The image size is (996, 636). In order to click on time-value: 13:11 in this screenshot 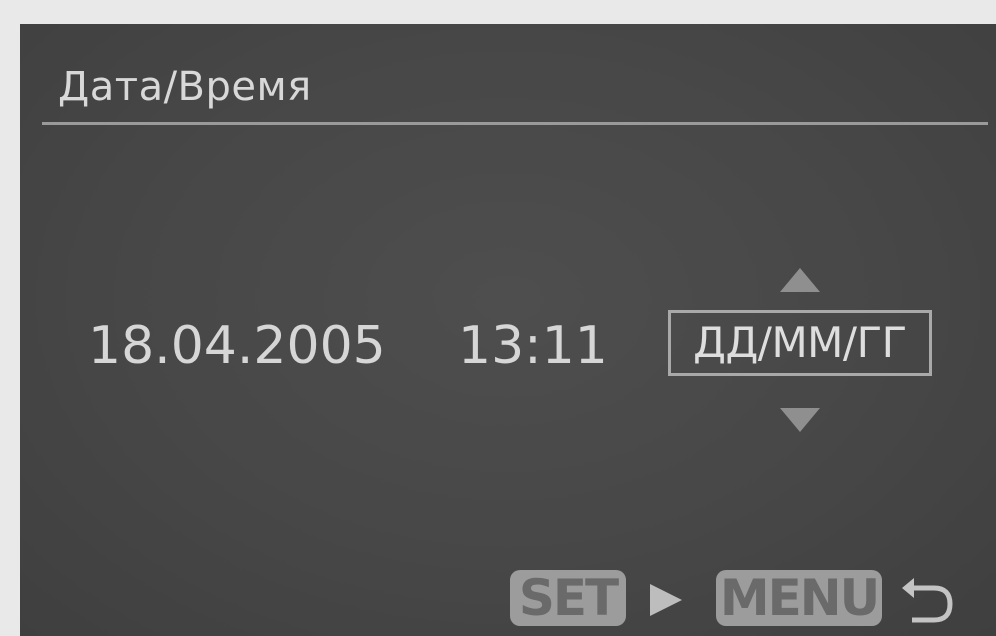, I will do `click(533, 346)`.